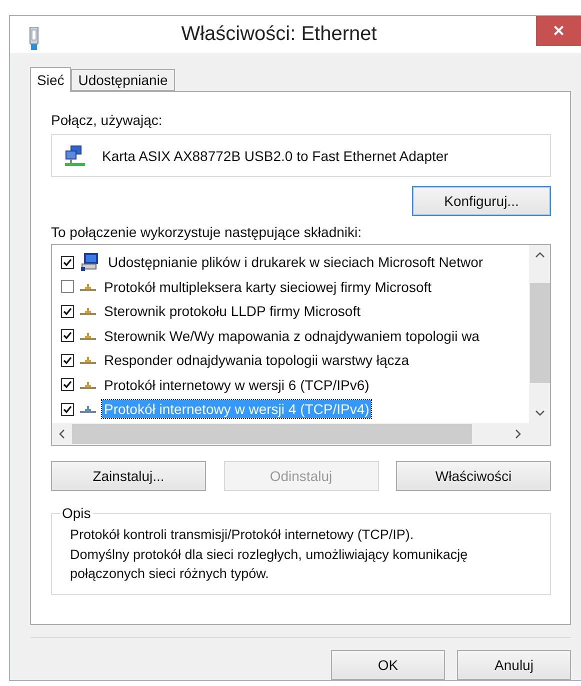 The height and width of the screenshot is (686, 581). What do you see at coordinates (275, 156) in the screenshot?
I see `adapter-name: Karta ASIX AX88772B USB2.0 to Fast Ethernet Adapter` at bounding box center [275, 156].